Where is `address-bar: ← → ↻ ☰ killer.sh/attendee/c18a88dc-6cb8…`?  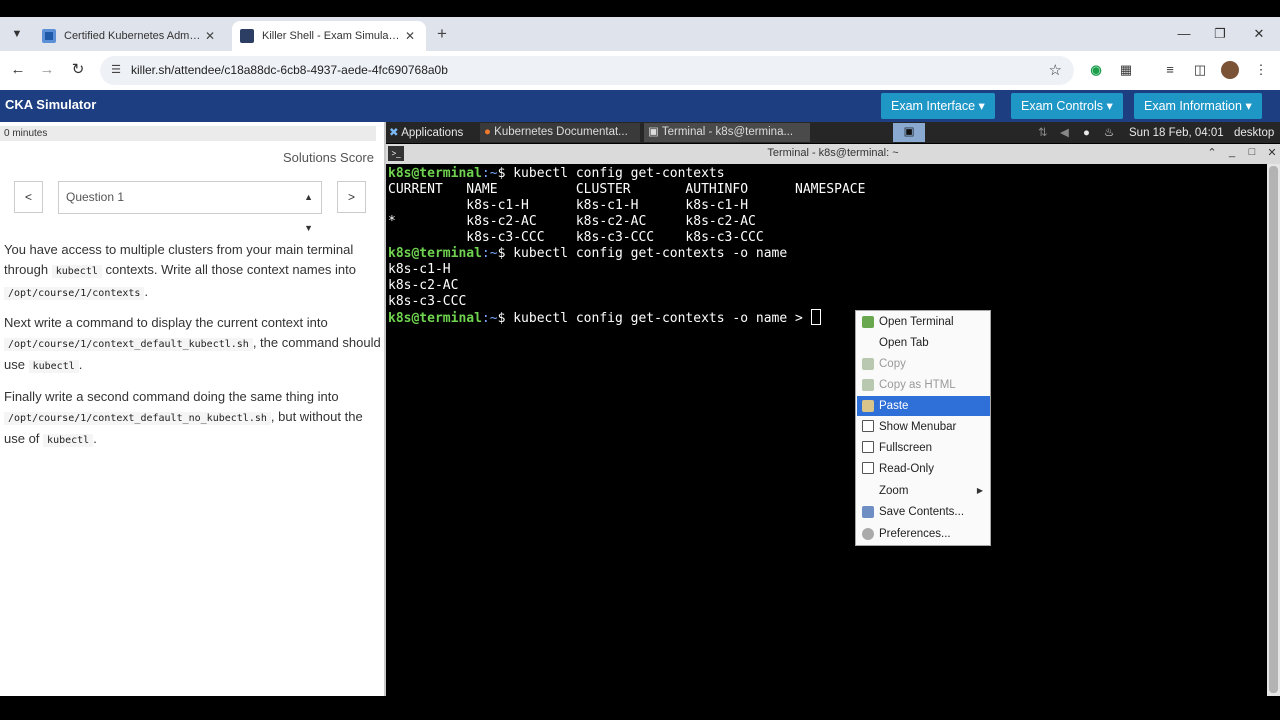
address-bar: ← → ↻ ☰ killer.sh/attendee/c18a88dc-6cb8… is located at coordinates (640, 70).